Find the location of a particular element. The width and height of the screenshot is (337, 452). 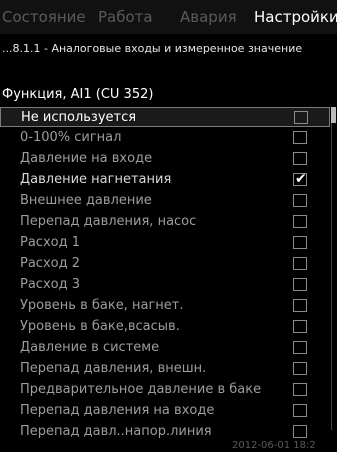

list-item-label: Давление на входе is located at coordinates (86, 158).